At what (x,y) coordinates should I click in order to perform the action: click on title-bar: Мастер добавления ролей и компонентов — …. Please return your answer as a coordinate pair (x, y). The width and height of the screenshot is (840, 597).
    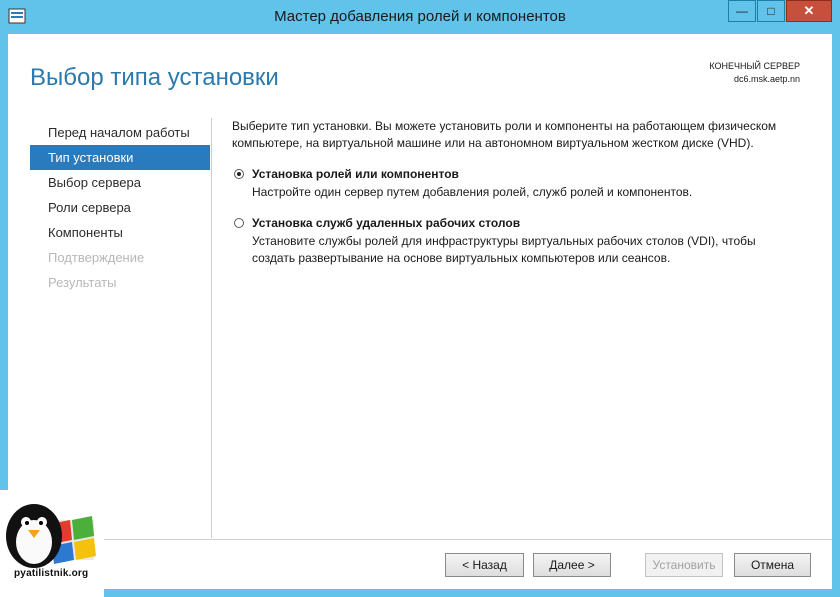
    Looking at the image, I should click on (420, 17).